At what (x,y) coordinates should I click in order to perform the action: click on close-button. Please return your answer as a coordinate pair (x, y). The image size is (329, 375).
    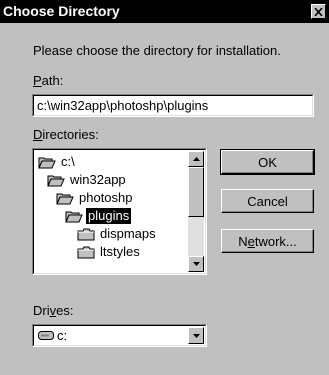
    Looking at the image, I should click on (318, 11).